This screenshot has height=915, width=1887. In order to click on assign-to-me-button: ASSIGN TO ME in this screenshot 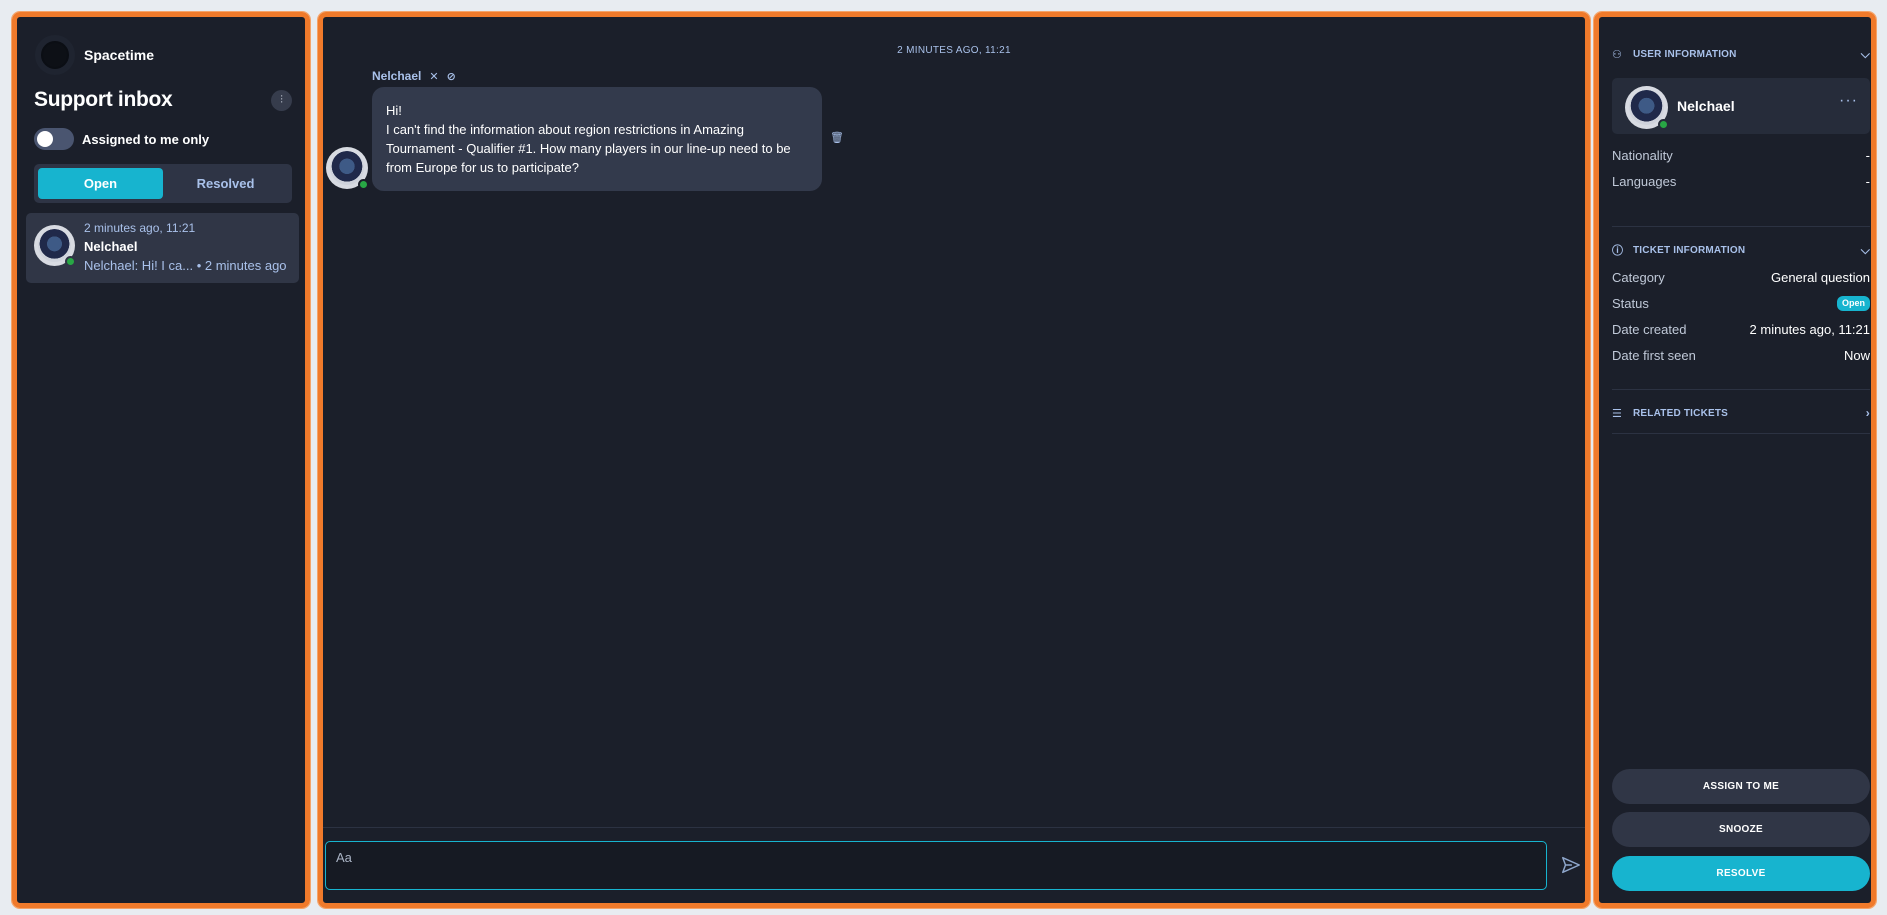, I will do `click(1741, 786)`.